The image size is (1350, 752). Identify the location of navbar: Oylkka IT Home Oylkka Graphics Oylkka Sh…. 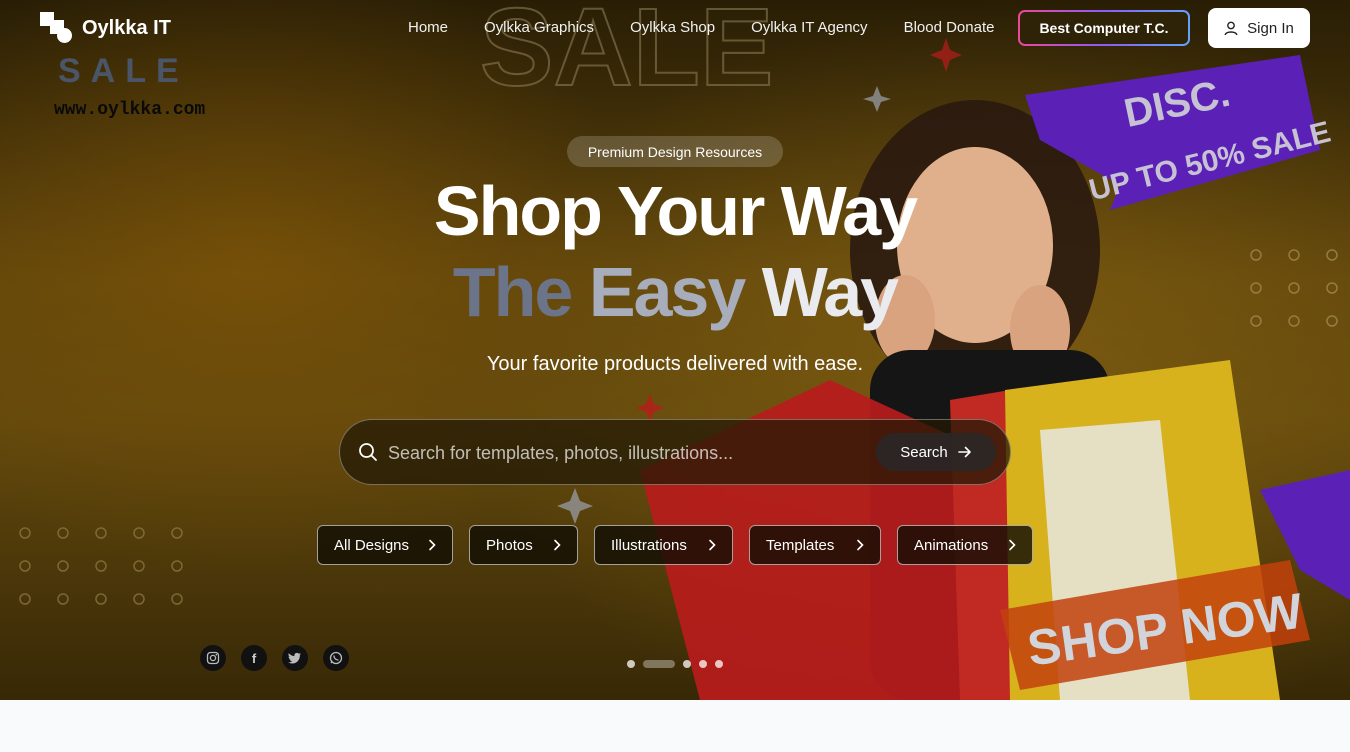
(675, 28).